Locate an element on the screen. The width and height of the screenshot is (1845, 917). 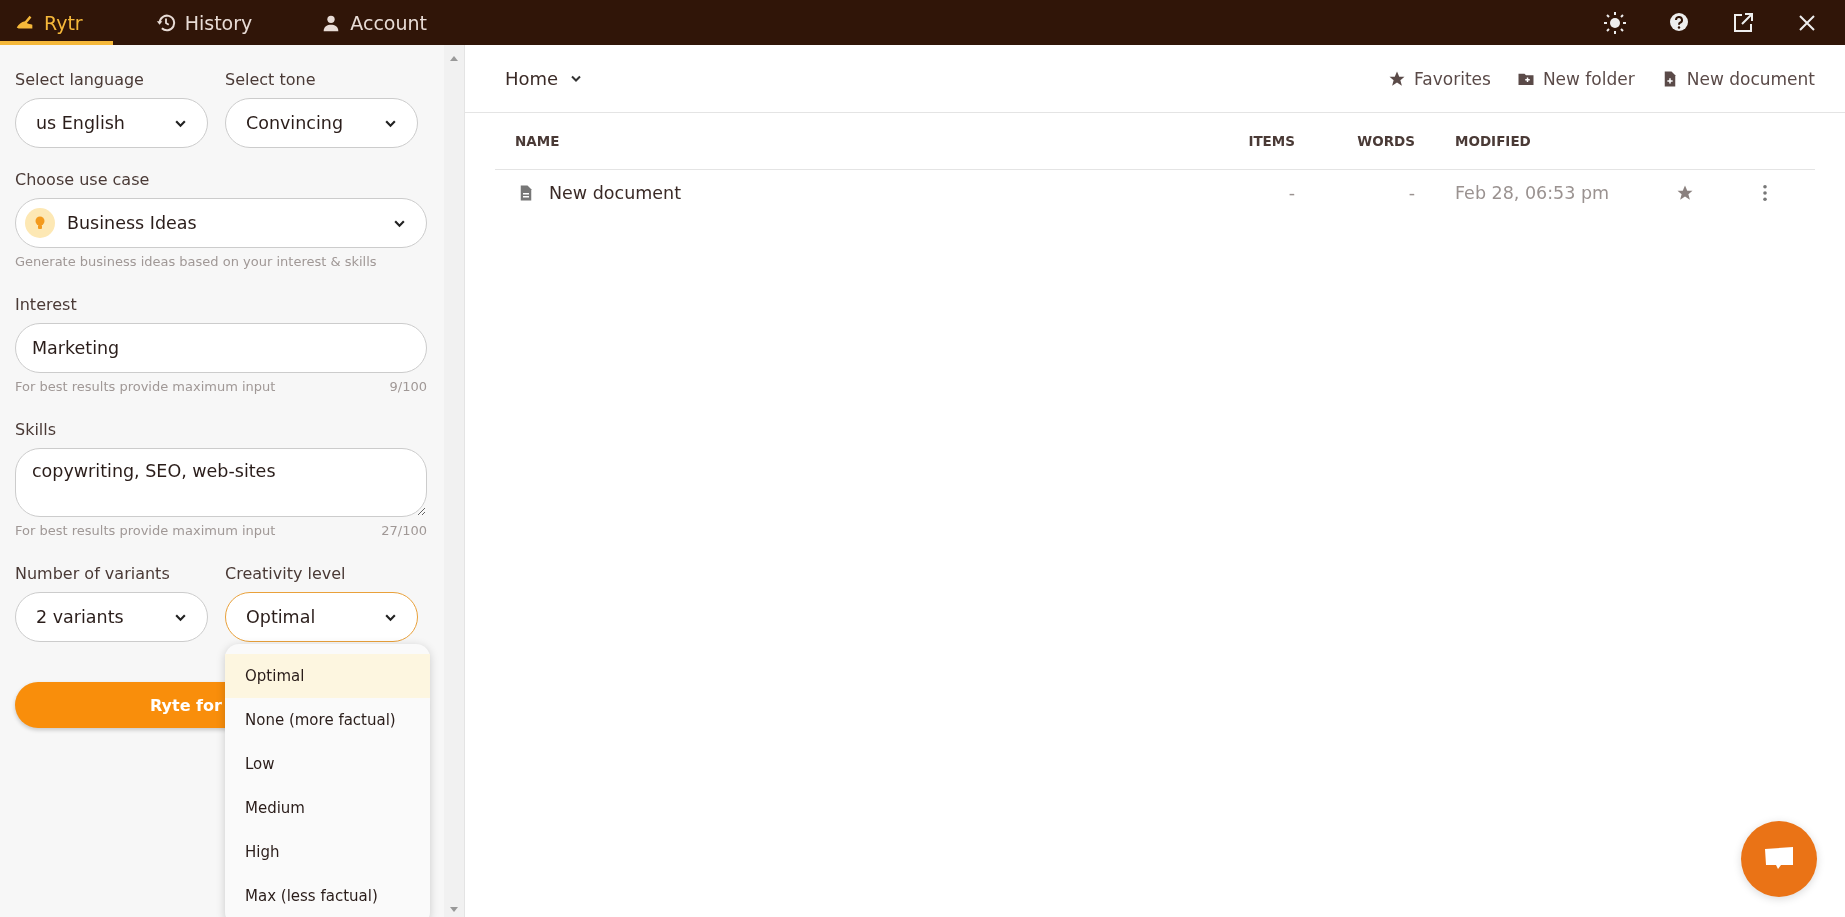
variants-select: 2 variants is located at coordinates (111, 617).